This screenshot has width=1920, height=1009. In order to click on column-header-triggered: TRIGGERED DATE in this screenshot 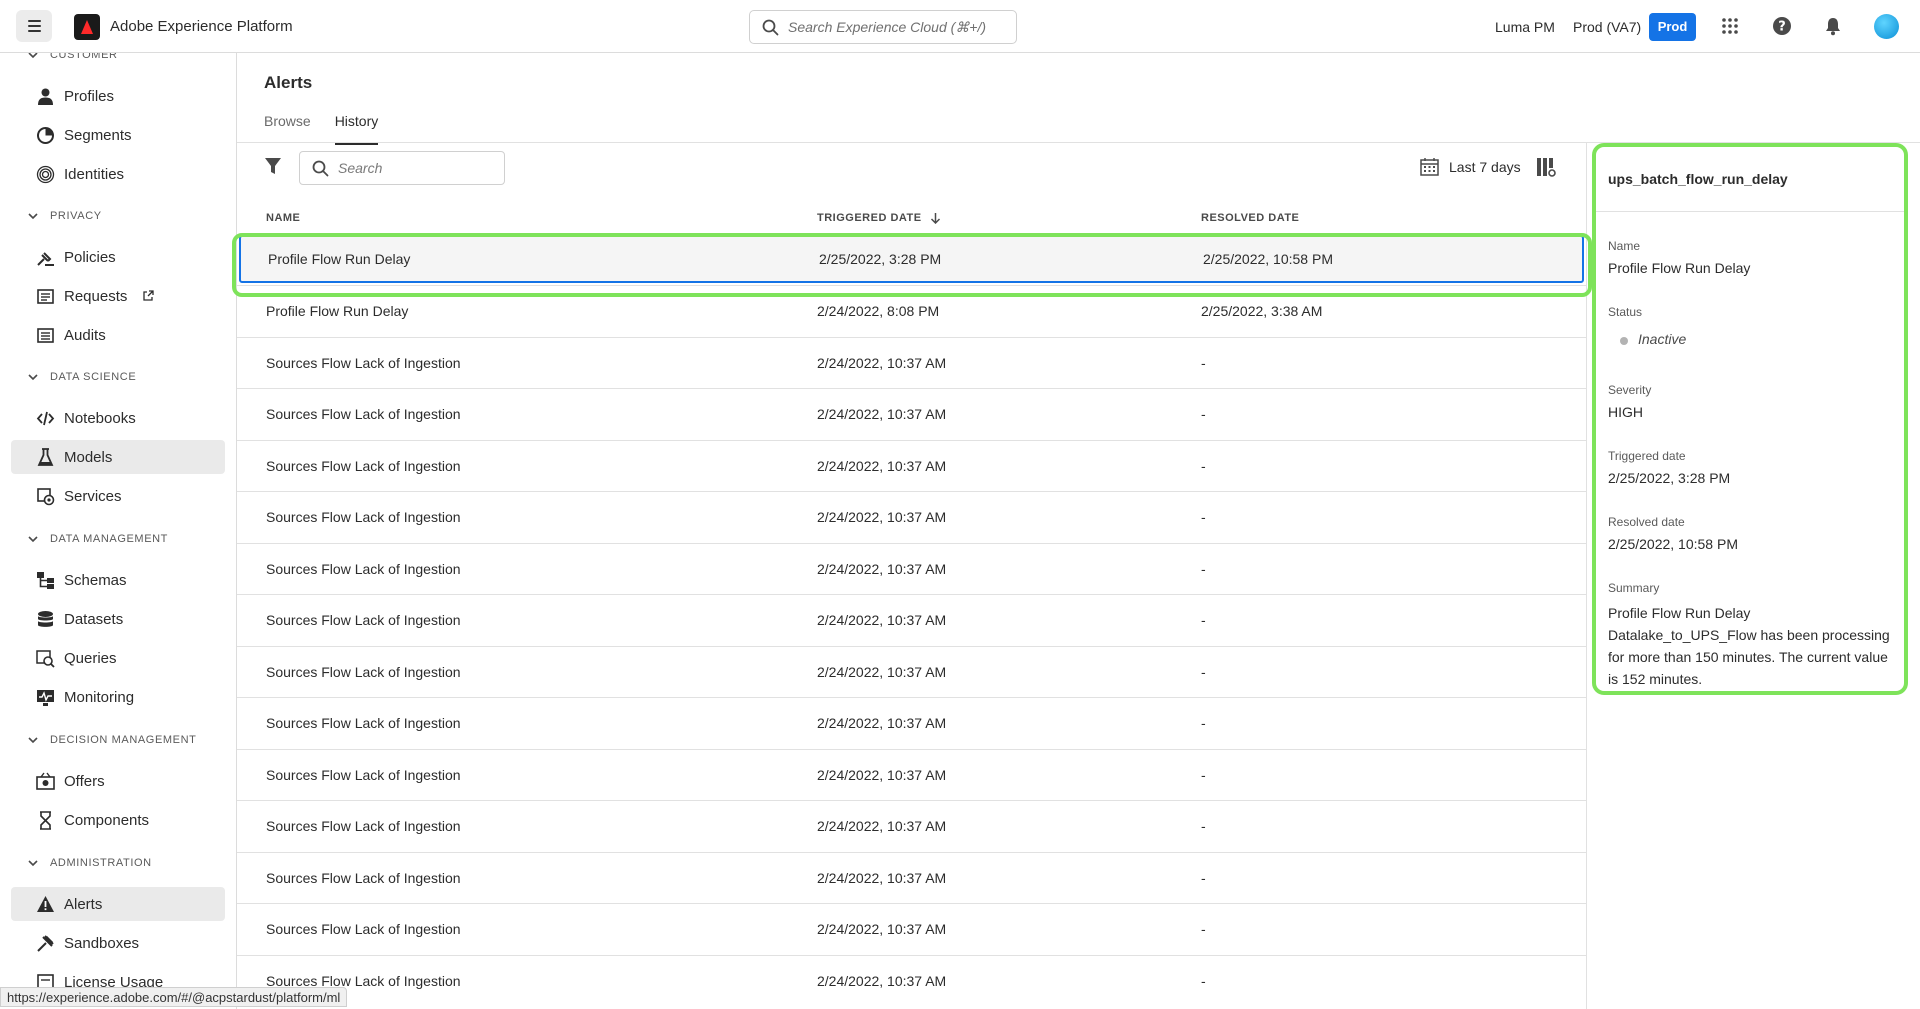, I will do `click(879, 218)`.